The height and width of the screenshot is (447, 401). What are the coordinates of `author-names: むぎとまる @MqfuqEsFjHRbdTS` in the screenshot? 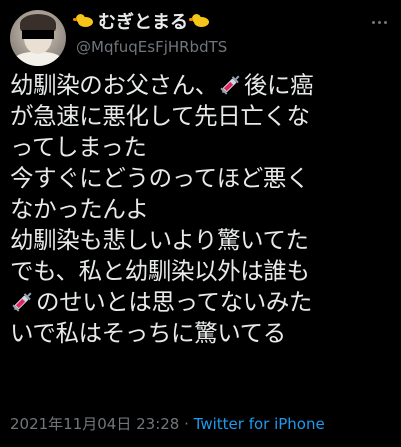 It's located at (150, 32).